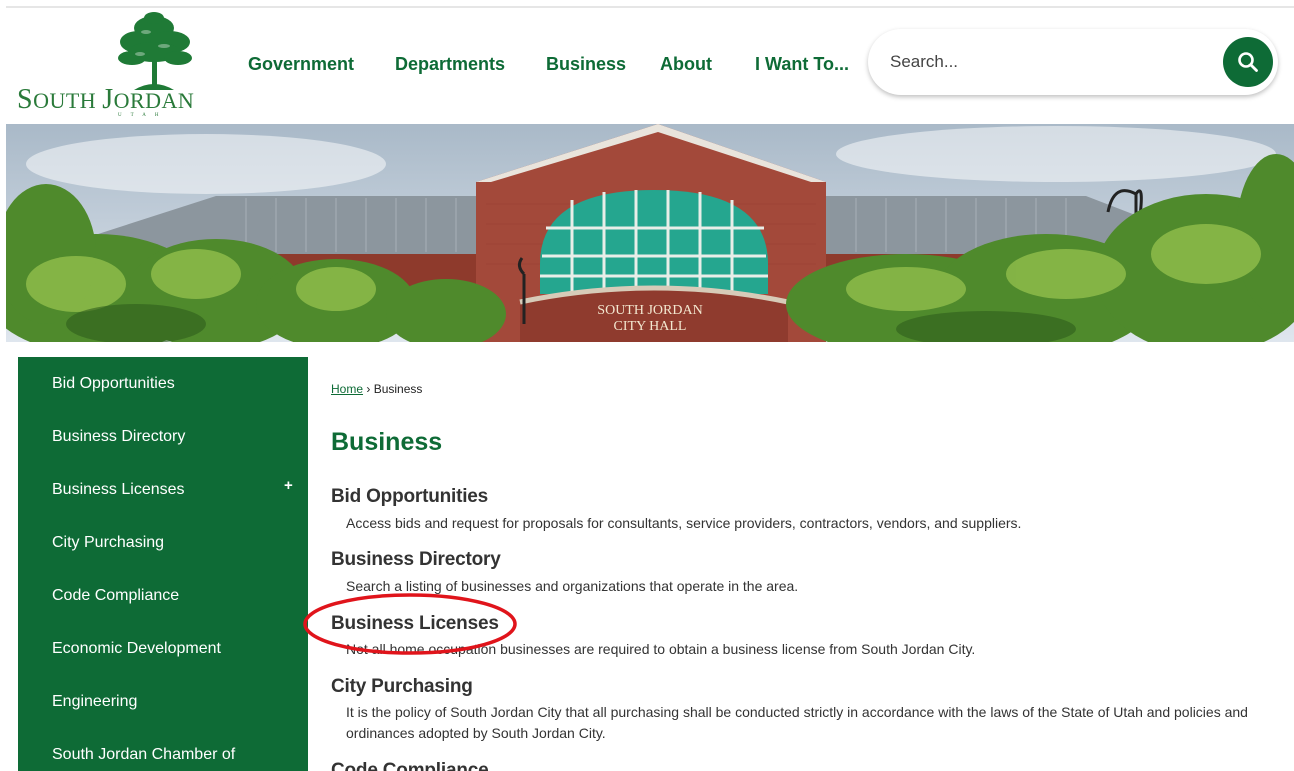  Describe the element at coordinates (649, 310) in the screenshot. I see `banner-sign-line1: SOUTH JORDAN` at that location.